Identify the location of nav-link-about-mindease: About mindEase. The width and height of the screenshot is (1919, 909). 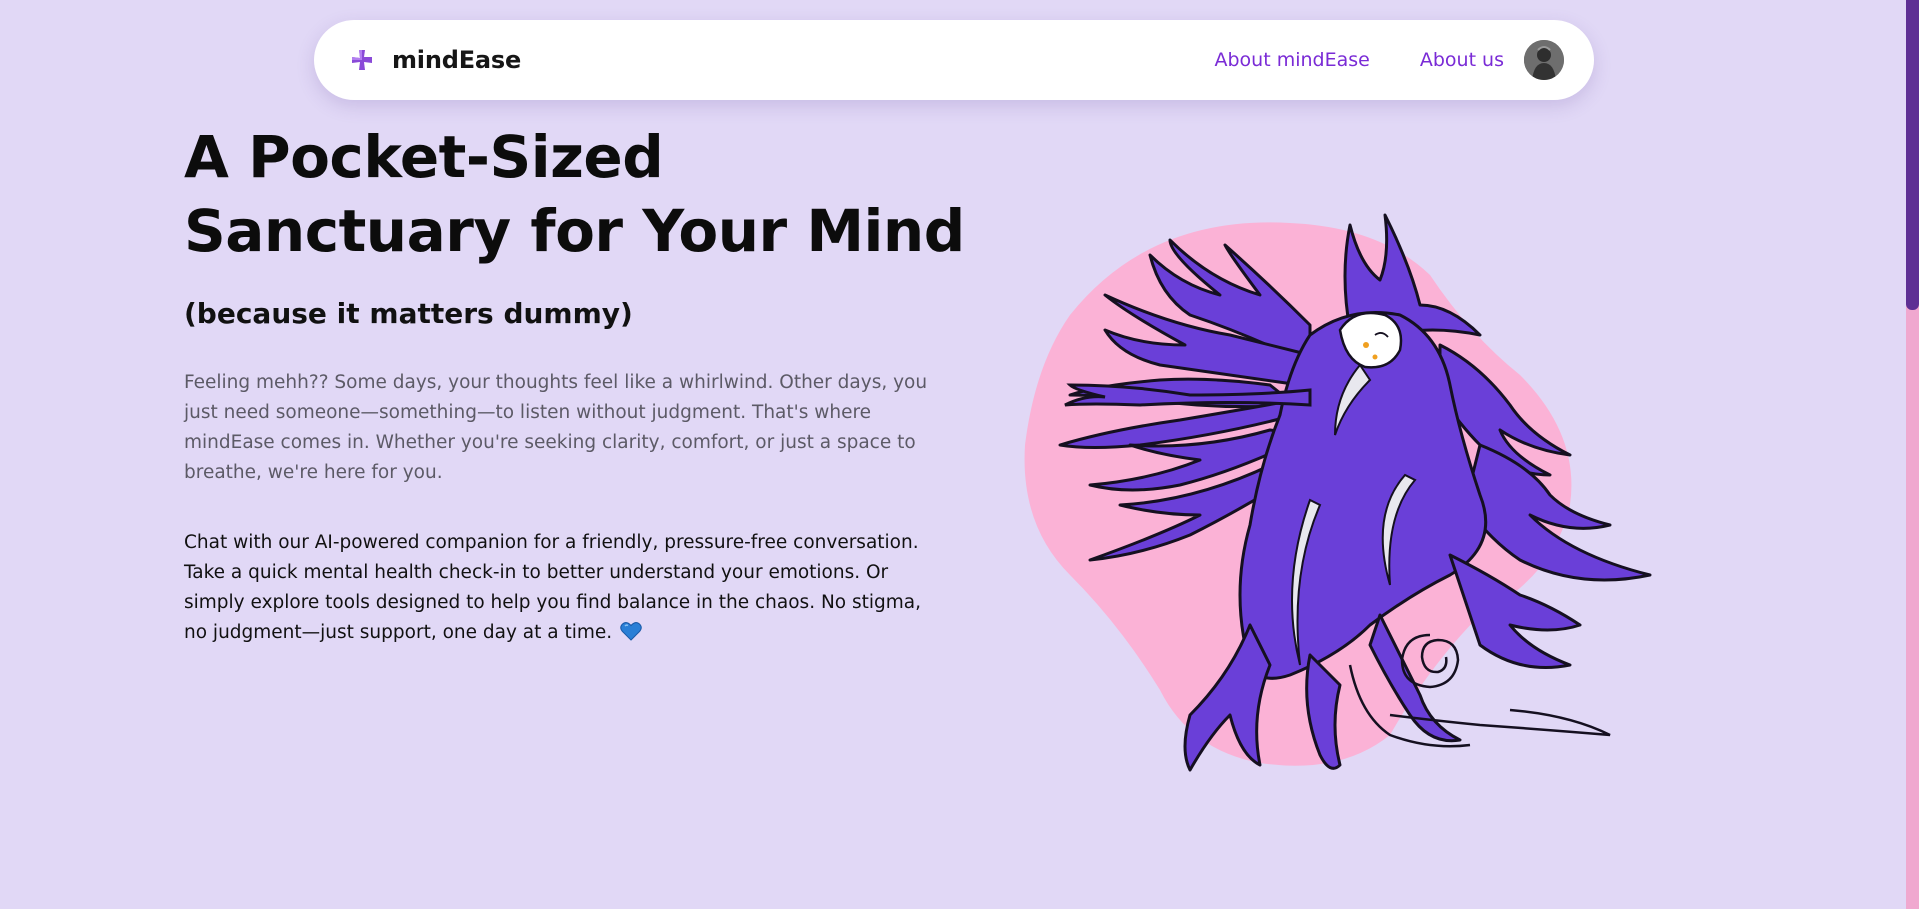
(1292, 60).